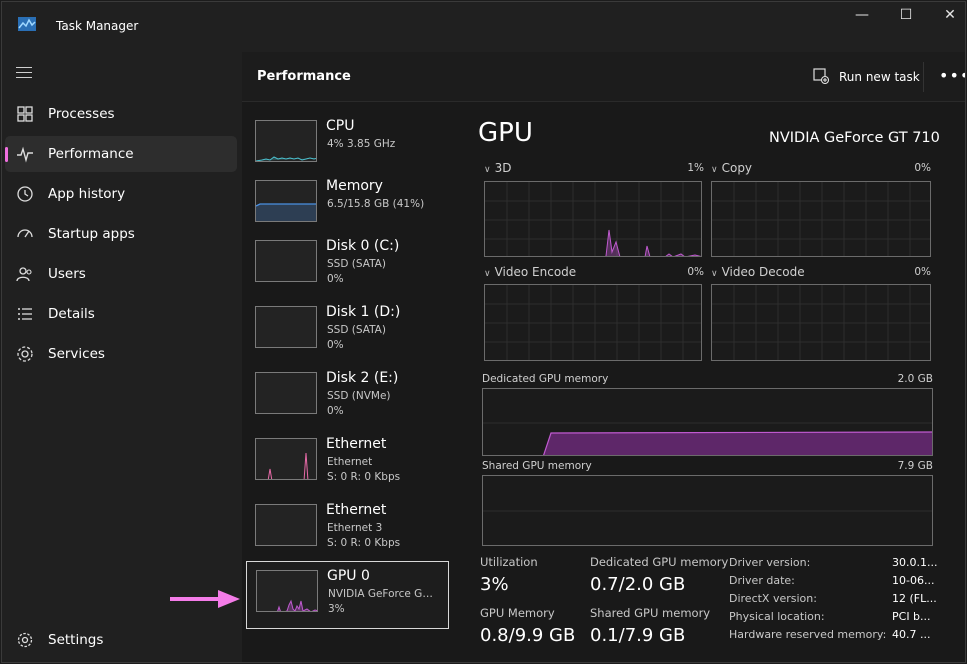 The width and height of the screenshot is (967, 664). Describe the element at coordinates (121, 274) in the screenshot. I see `sidebar-item-users: Users` at that location.